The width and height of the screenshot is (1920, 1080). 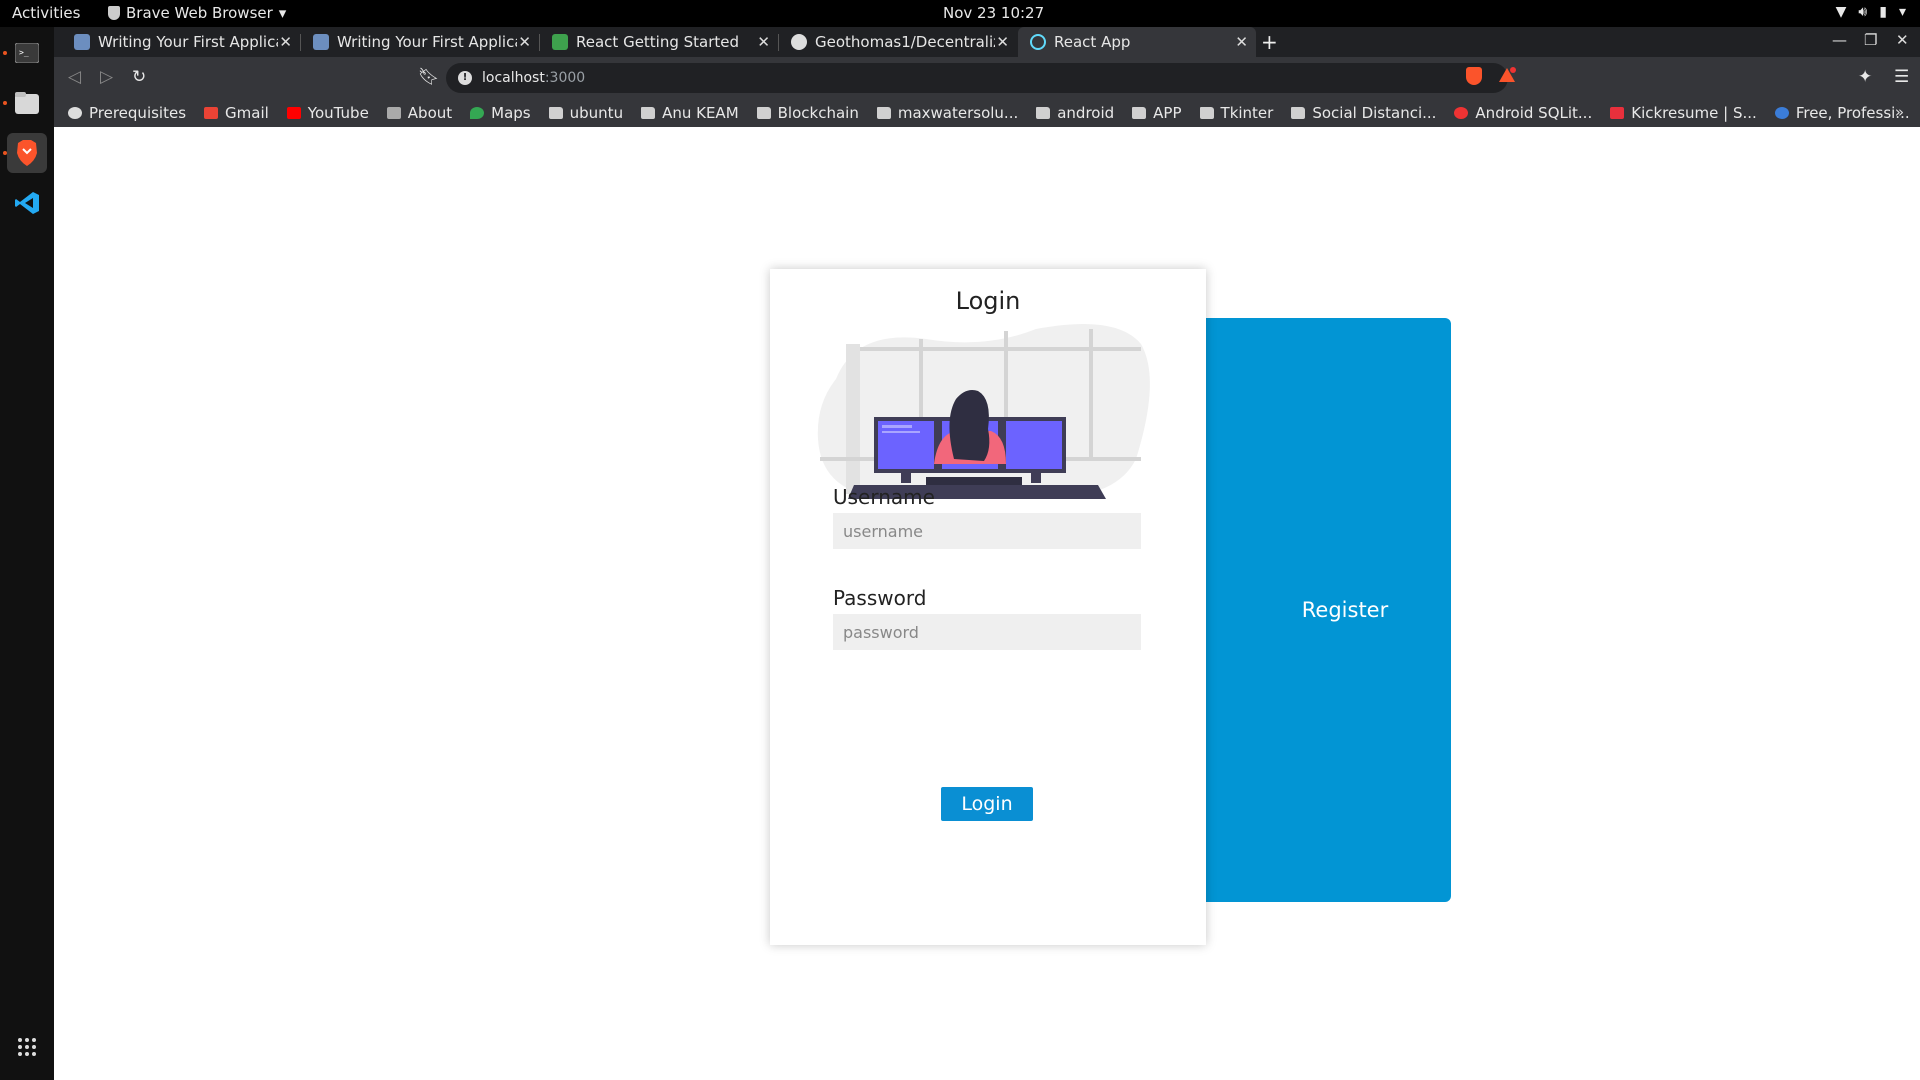 What do you see at coordinates (987, 804) in the screenshot?
I see `login-button: Login` at bounding box center [987, 804].